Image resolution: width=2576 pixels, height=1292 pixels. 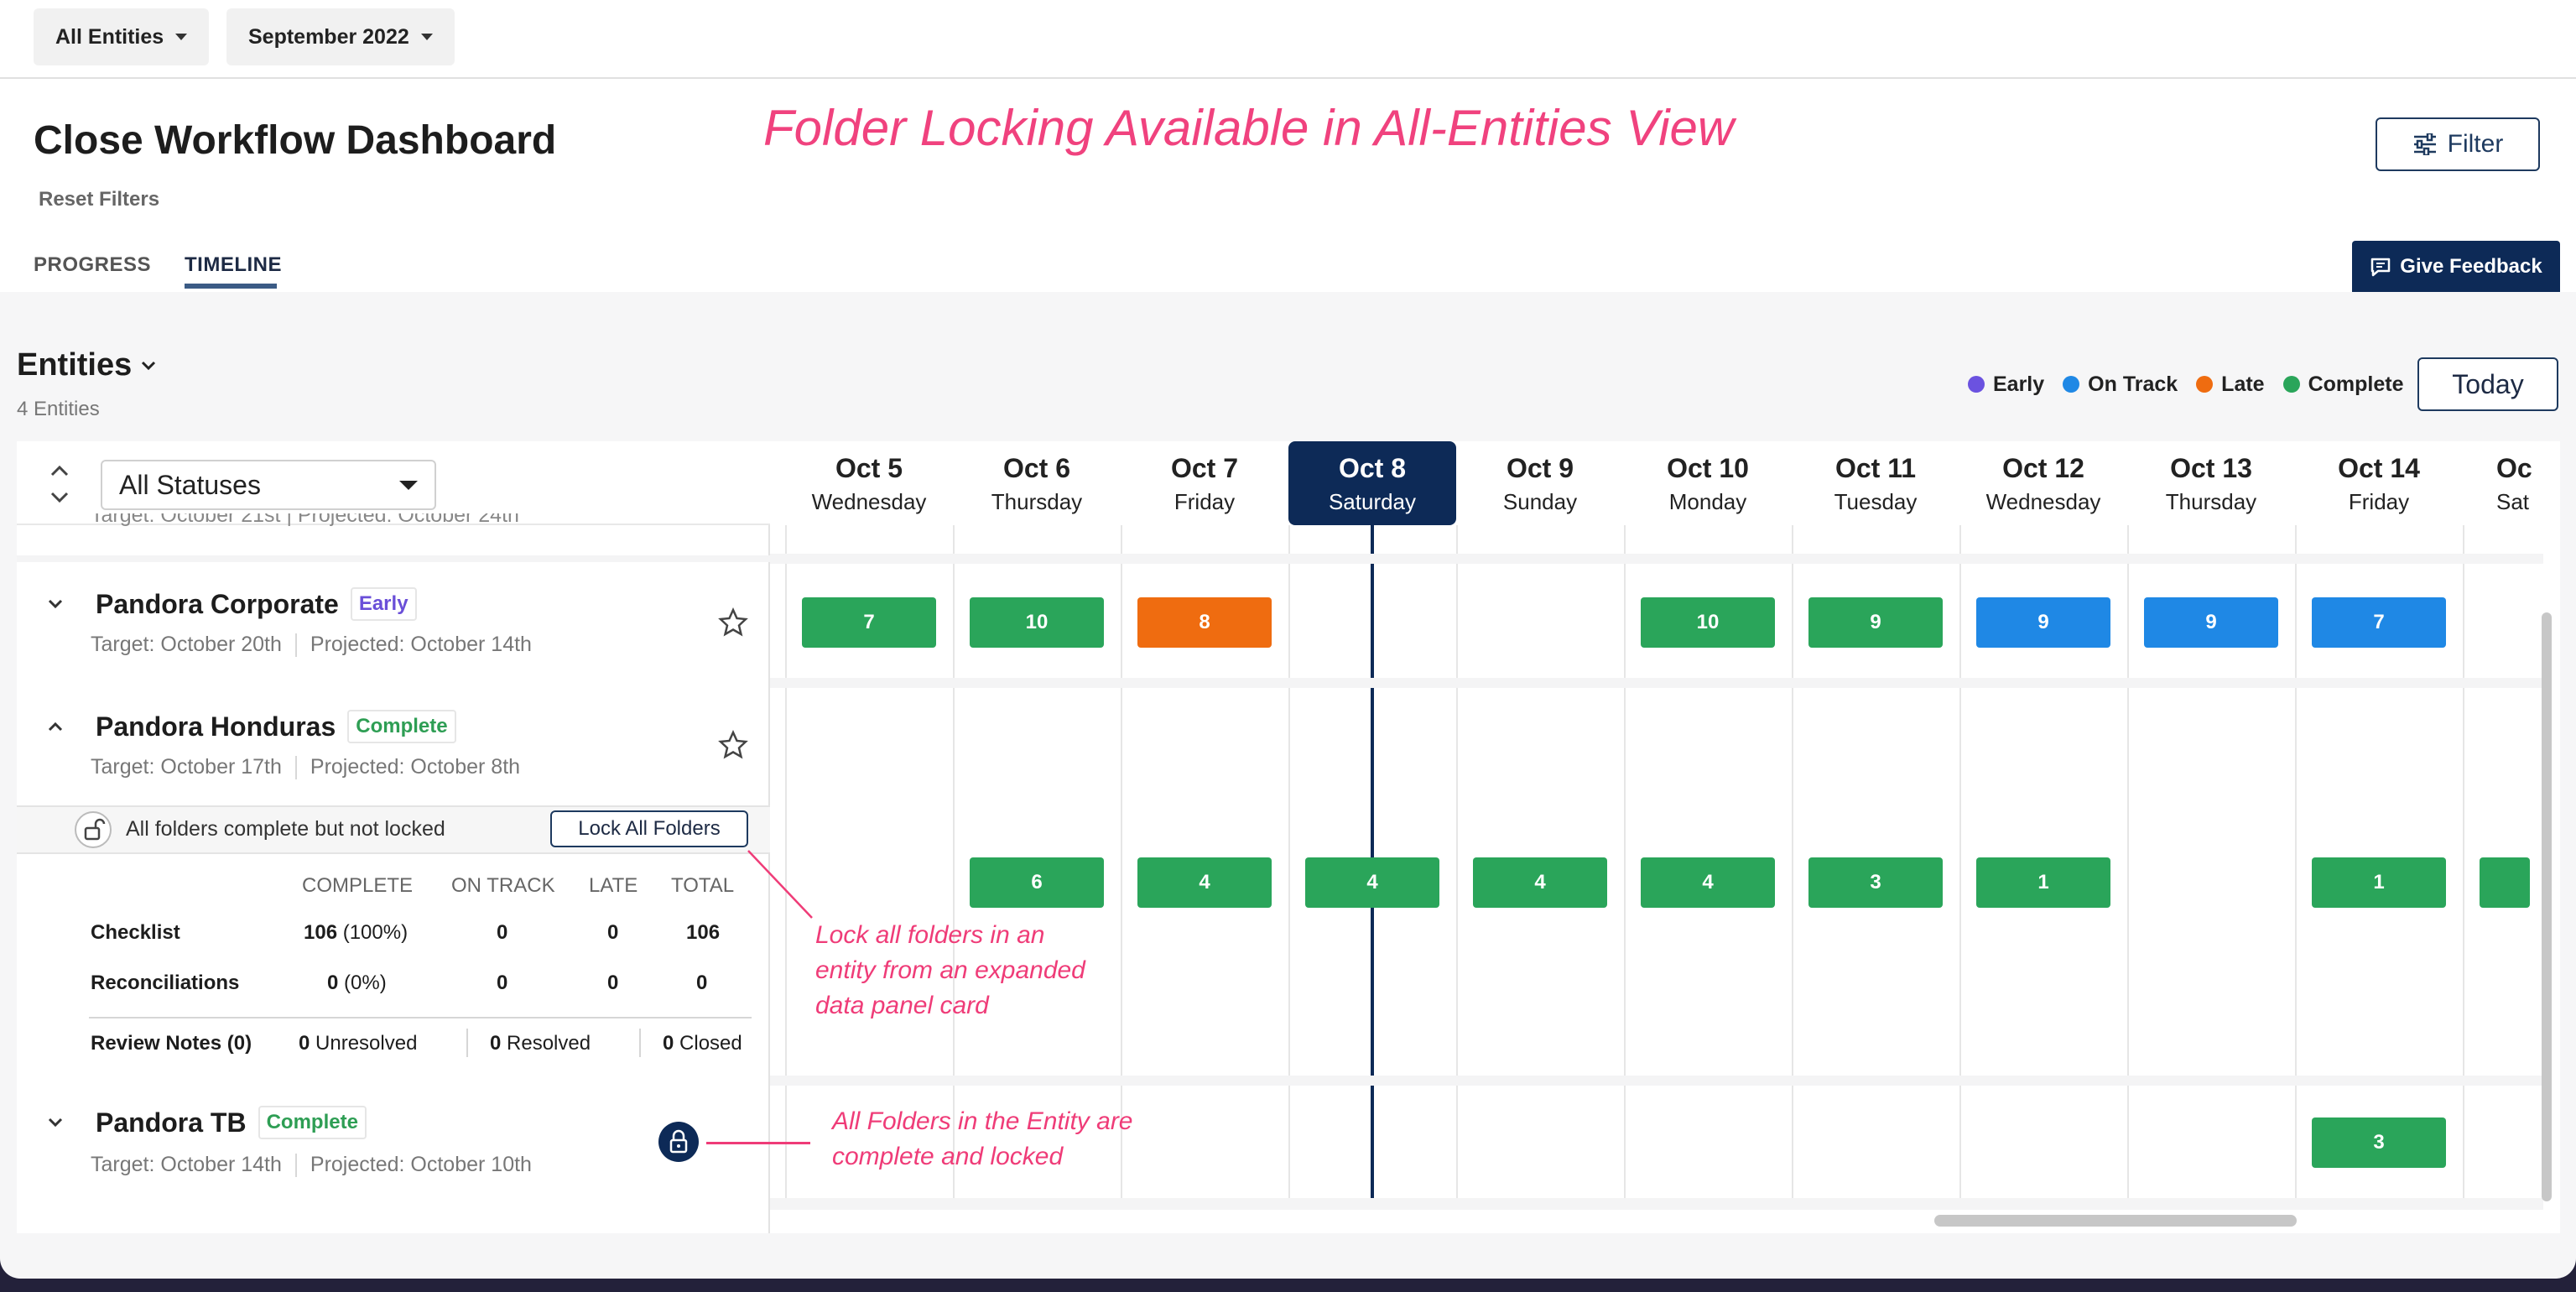 What do you see at coordinates (702, 1043) in the screenshot?
I see `review-notes-closed: 0 Closed` at bounding box center [702, 1043].